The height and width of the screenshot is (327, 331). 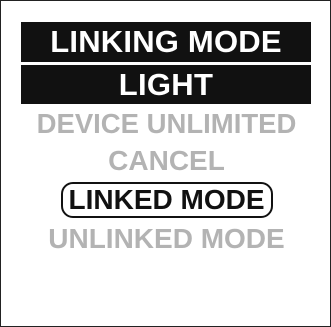 I want to click on menu-item-linked-mode: LINKED MODE, so click(x=166, y=200).